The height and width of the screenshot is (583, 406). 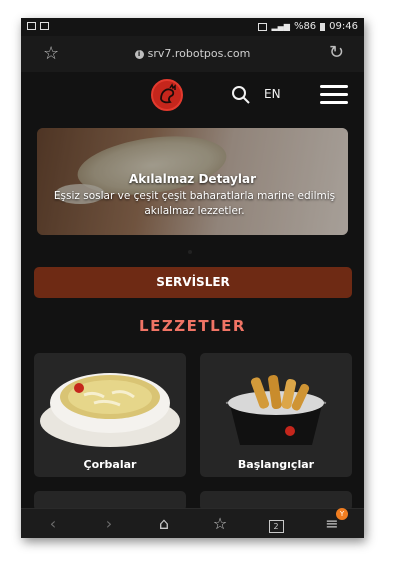 I want to click on status-icons-right: ▂▄▆ %86 09:46, so click(x=308, y=26).